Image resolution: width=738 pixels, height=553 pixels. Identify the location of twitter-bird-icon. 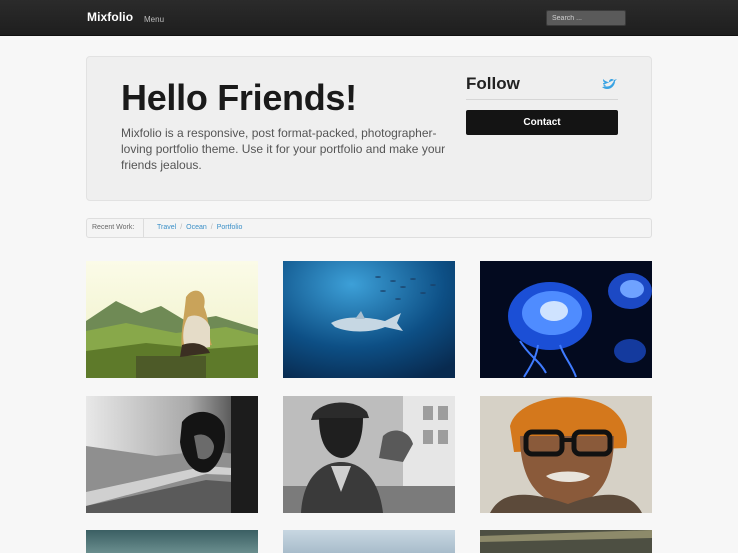
(610, 84).